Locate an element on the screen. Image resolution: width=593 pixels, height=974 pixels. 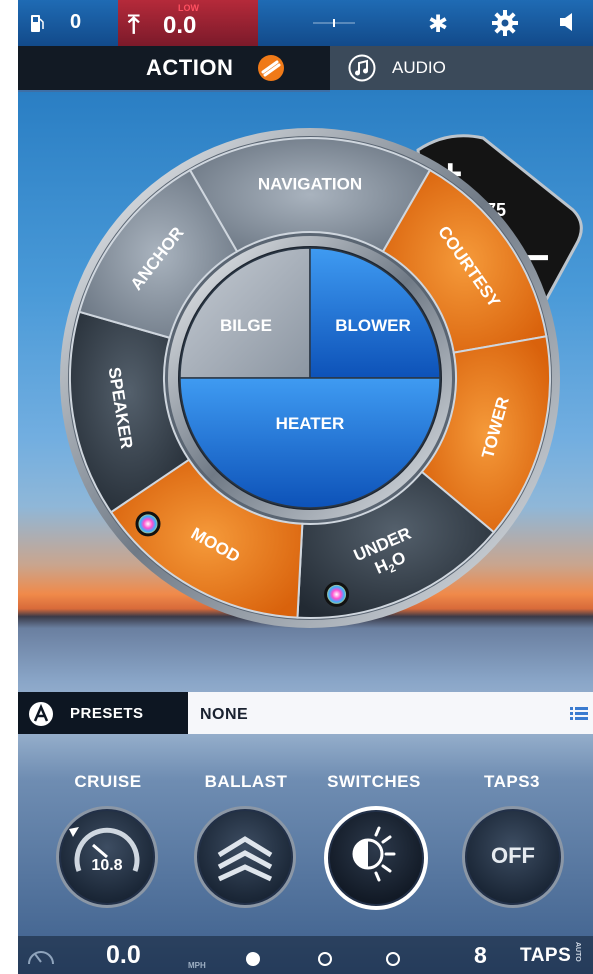
bilge-label: BILGE is located at coordinates (246, 325).